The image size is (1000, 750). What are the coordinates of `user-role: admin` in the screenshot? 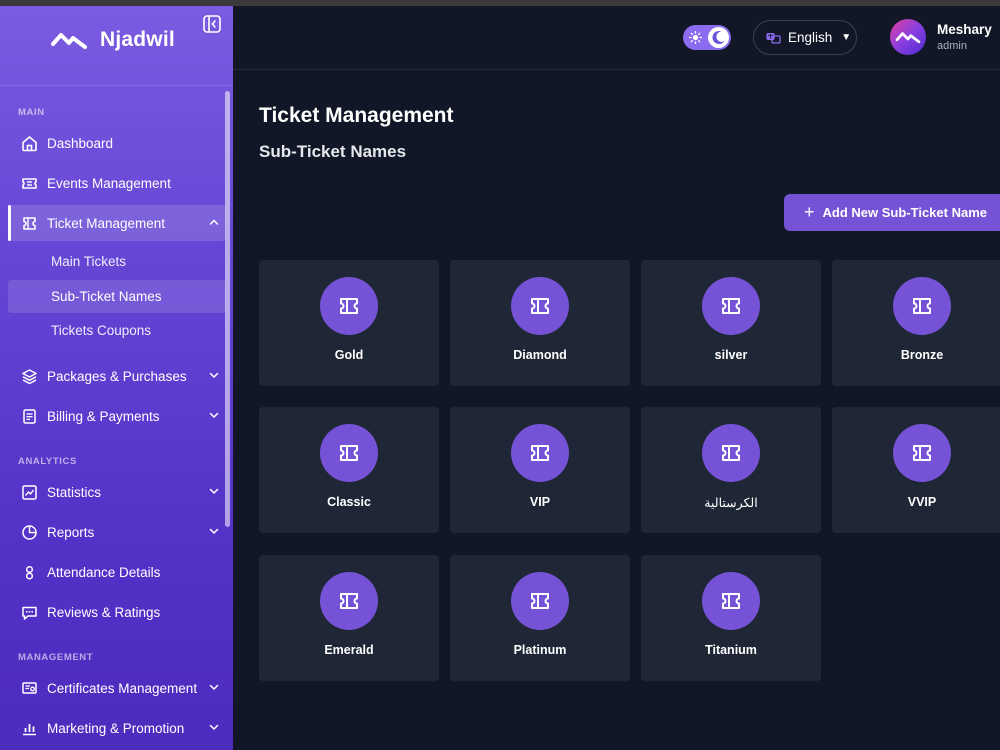 It's located at (952, 46).